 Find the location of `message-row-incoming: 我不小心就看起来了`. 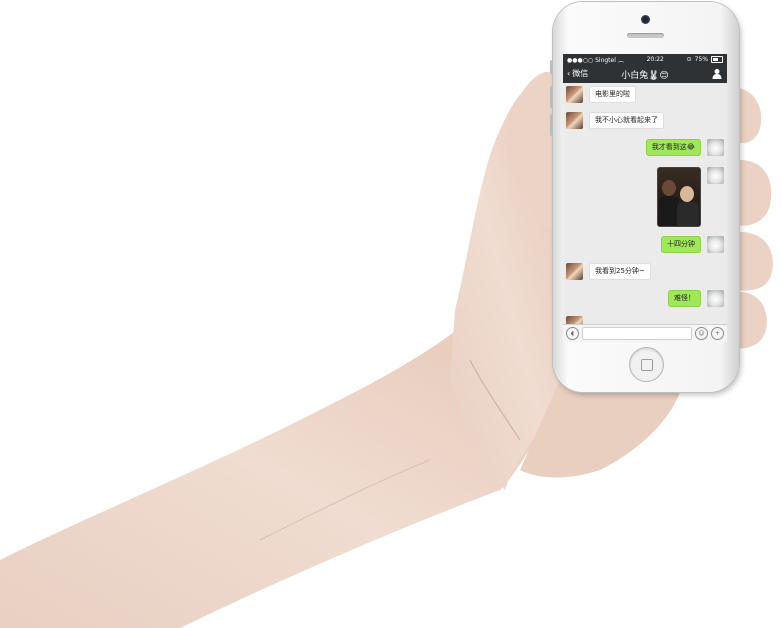

message-row-incoming: 我不小心就看起来了 is located at coordinates (615, 120).